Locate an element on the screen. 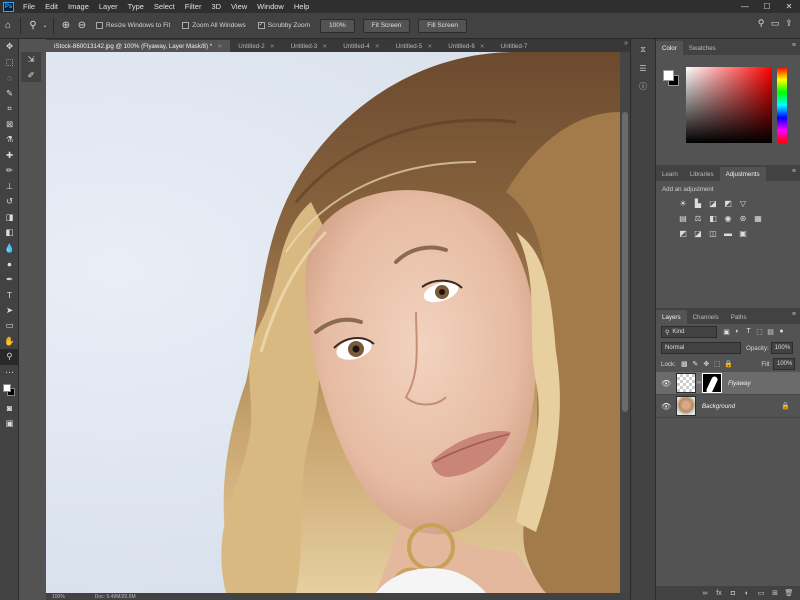 The image size is (800, 600). share-icon: ⇪ is located at coordinates (789, 23).